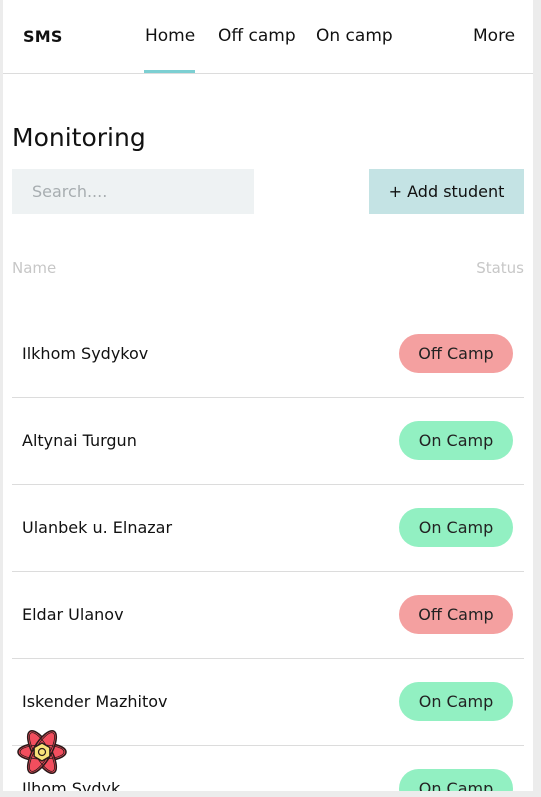 Image resolution: width=541 pixels, height=797 pixels. I want to click on nav-on-camp: On camp, so click(354, 36).